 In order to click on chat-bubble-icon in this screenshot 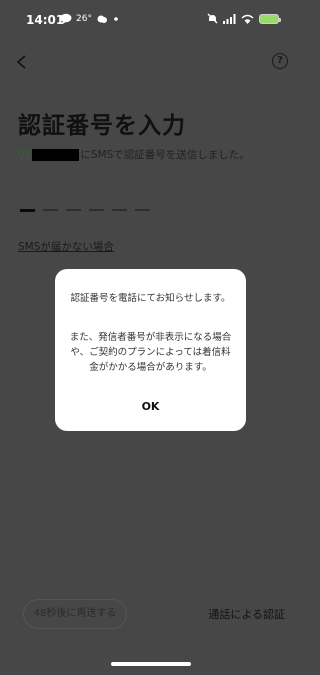, I will do `click(66, 18)`.